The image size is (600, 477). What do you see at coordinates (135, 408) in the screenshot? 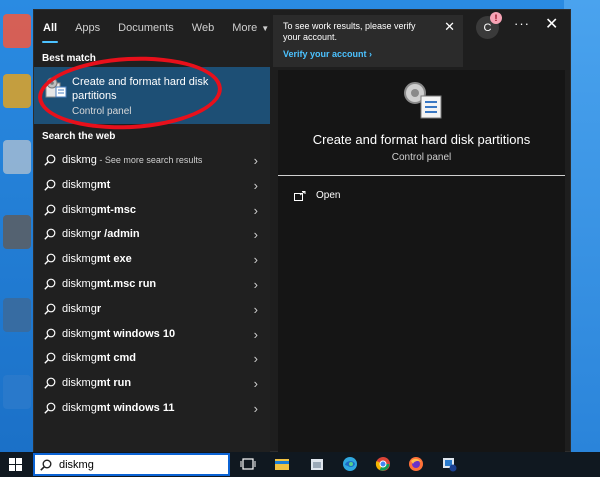
I see `suggestion-part: mt windows 11` at bounding box center [135, 408].